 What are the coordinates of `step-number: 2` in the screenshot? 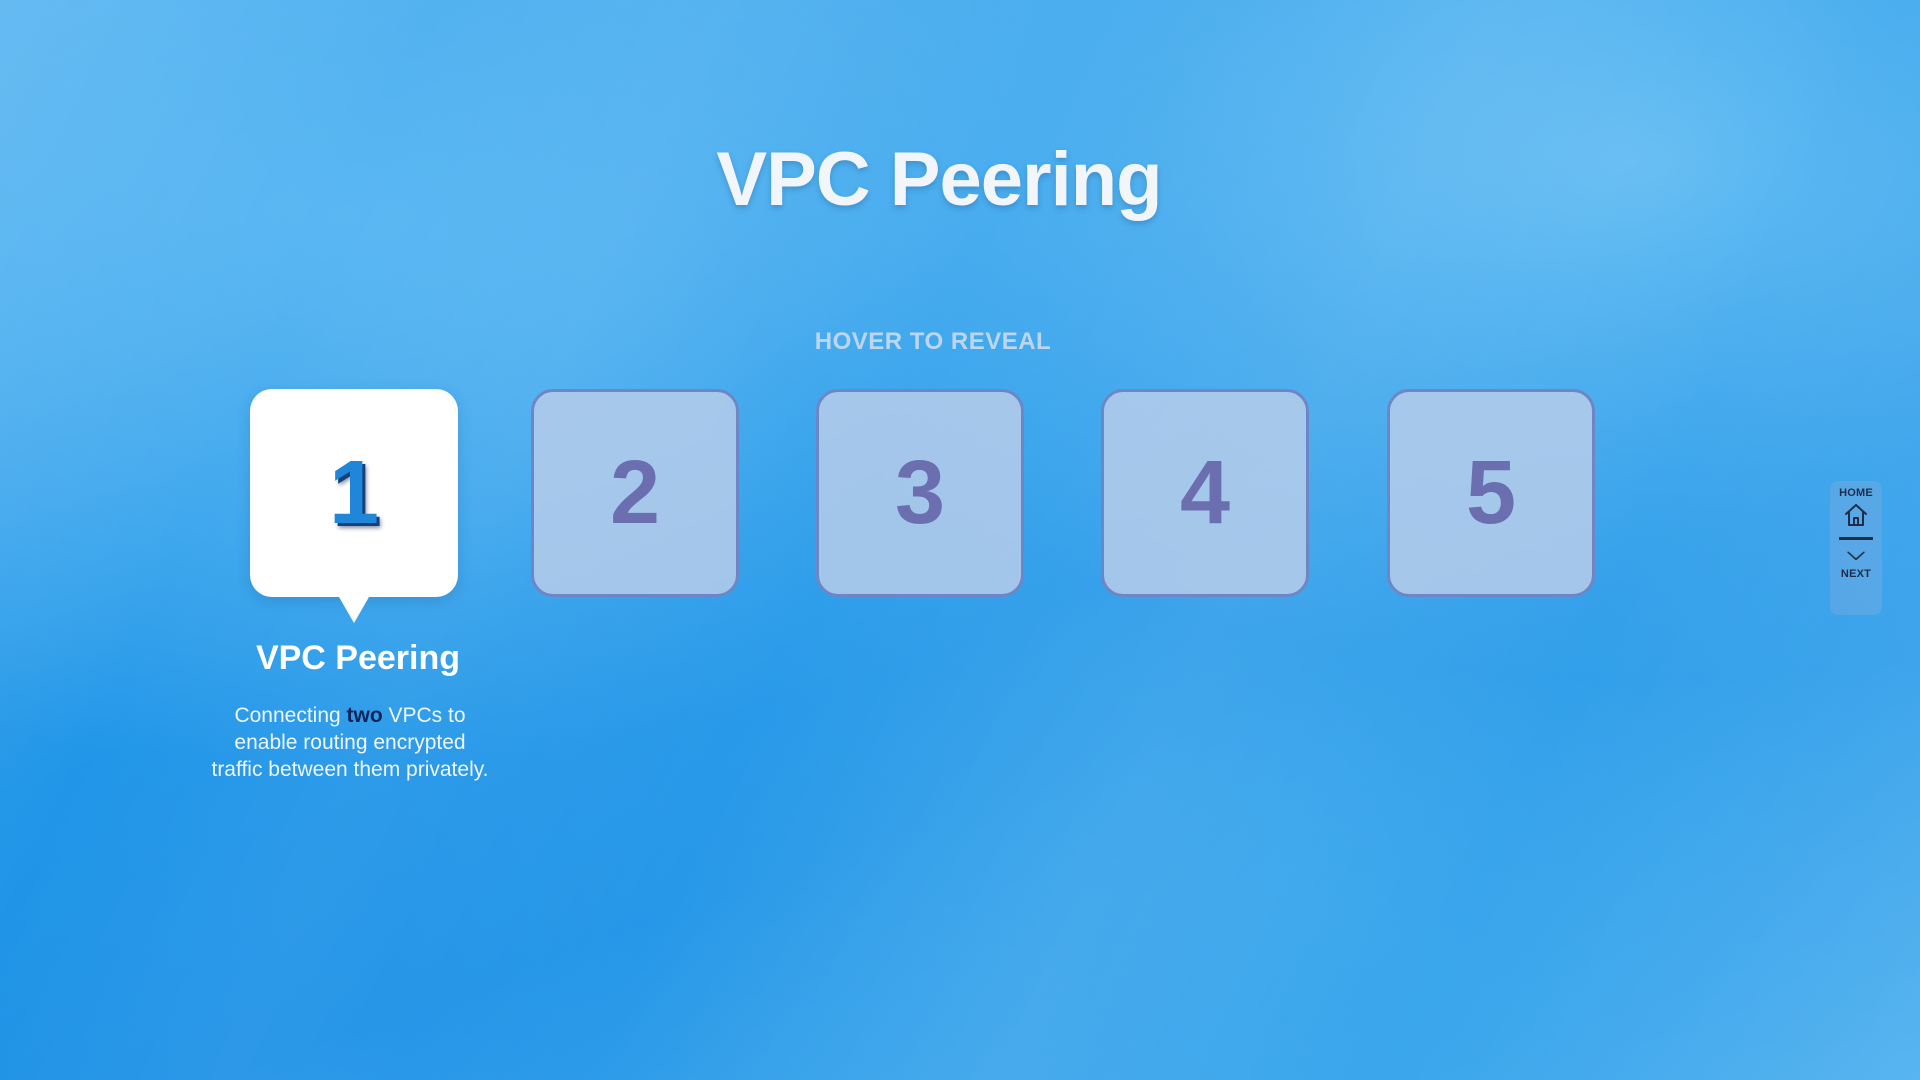 It's located at (635, 493).